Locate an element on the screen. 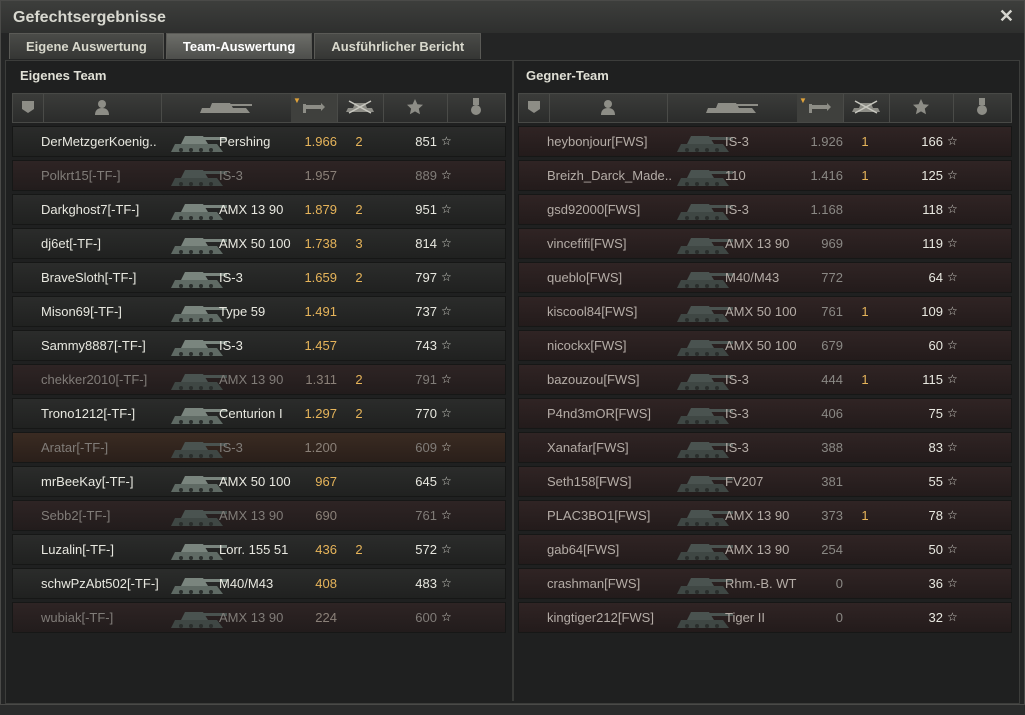 Image resolution: width=1025 pixels, height=715 pixels. enemy-player-row: gsd92000[FWS] IS-3 1.168 118 ☆ is located at coordinates (765, 209).